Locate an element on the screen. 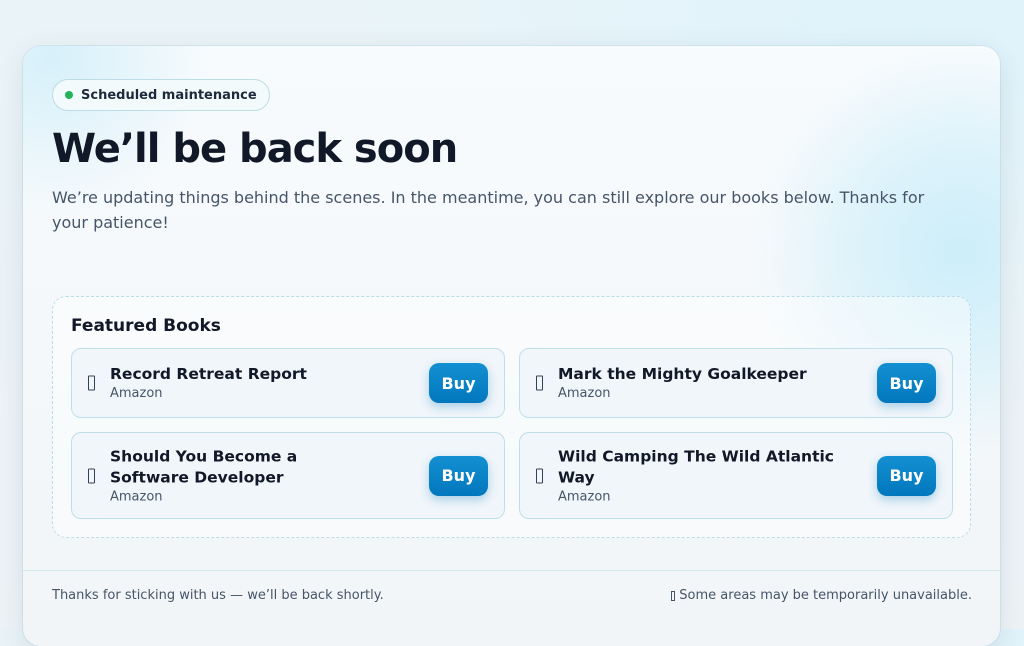 This screenshot has height=646, width=1024. page-title: We’ll be back soon is located at coordinates (255, 149).